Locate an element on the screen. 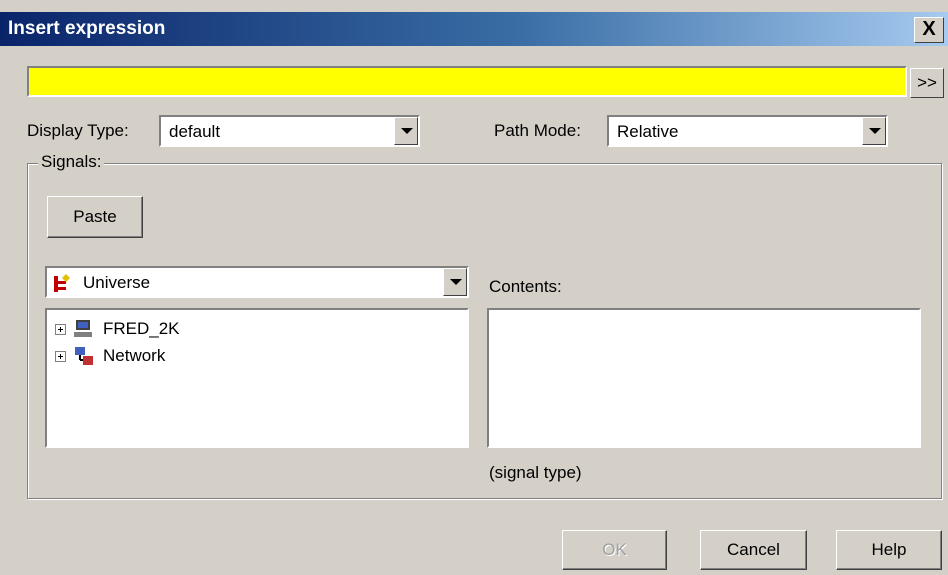 The height and width of the screenshot is (575, 948). signal-source-select: Universe is located at coordinates (257, 282).